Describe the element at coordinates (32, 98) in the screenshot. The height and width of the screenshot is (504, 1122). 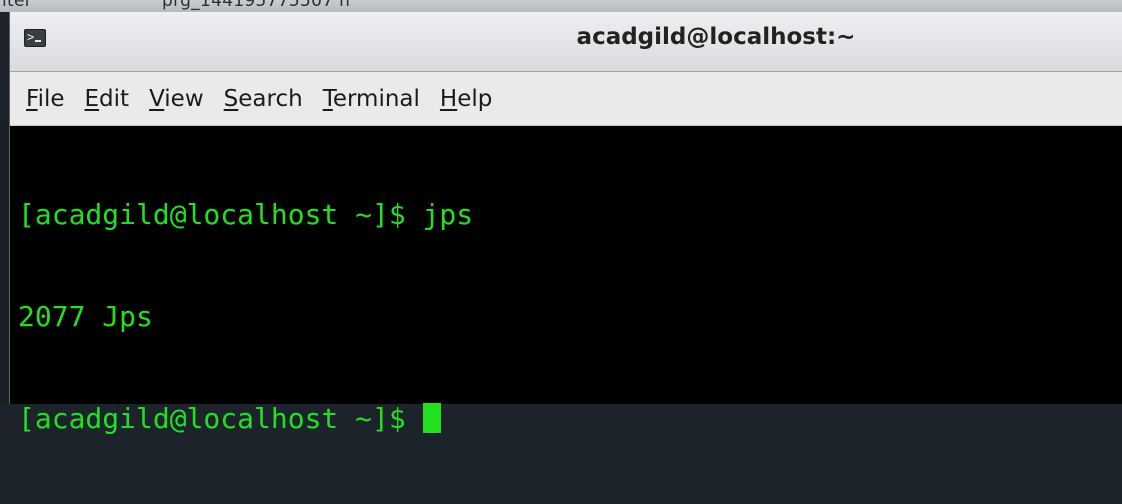
I see `menu-mnemonic: F` at that location.